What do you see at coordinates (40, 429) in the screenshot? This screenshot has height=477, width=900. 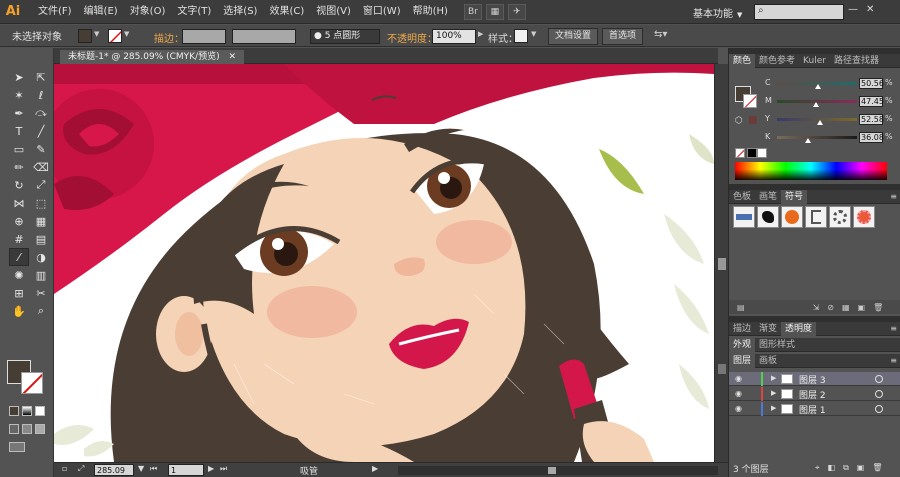 I see `draw-inside-icon` at bounding box center [40, 429].